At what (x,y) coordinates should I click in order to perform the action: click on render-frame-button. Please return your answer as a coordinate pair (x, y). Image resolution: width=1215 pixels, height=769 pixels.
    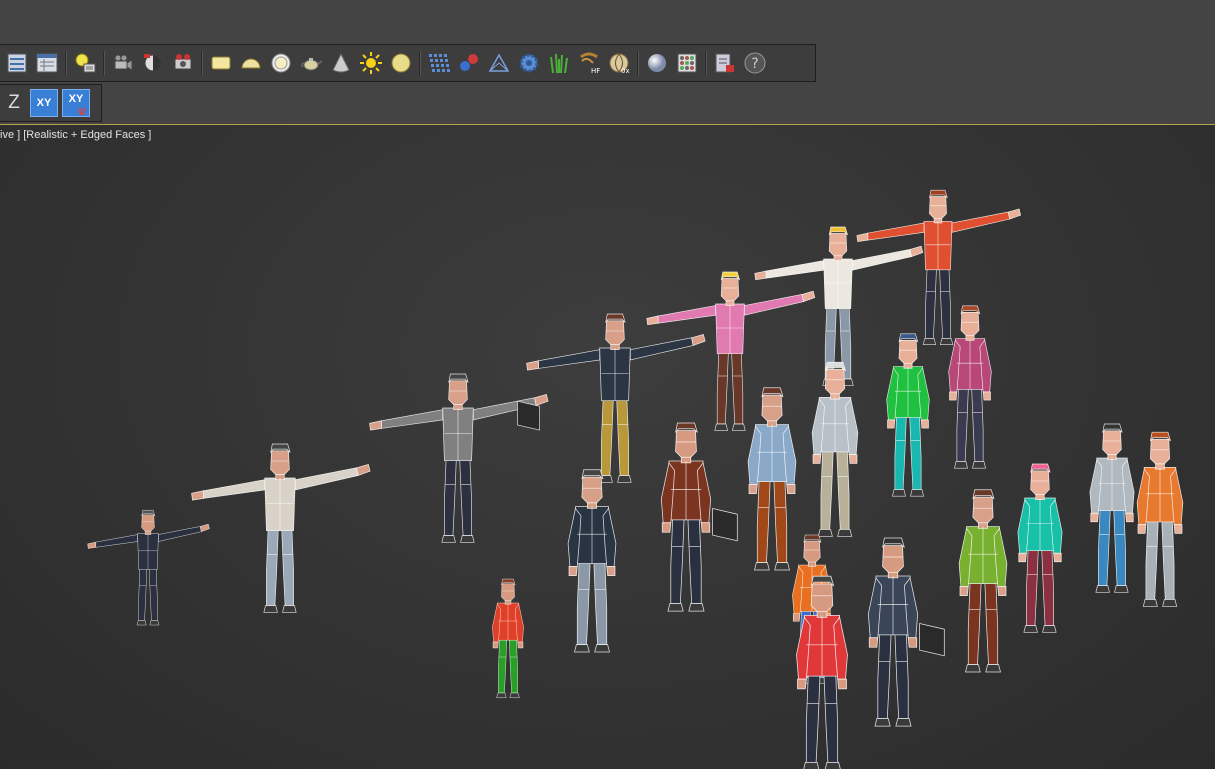
    Looking at the image, I should click on (725, 63).